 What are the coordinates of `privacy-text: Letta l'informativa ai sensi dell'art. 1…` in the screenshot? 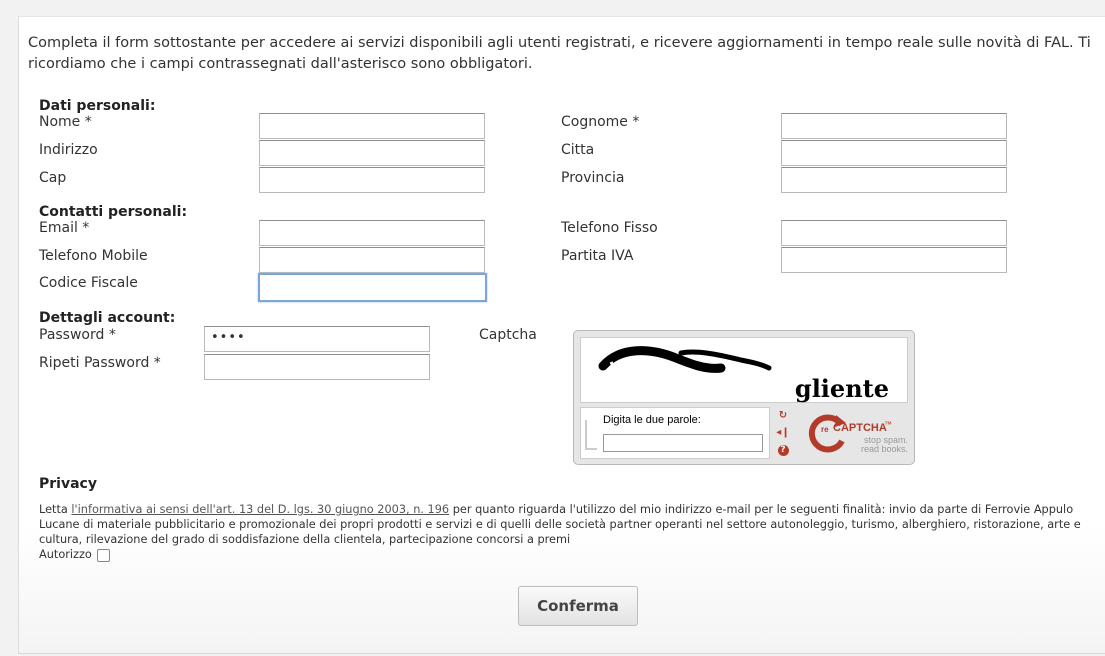 It's located at (567, 532).